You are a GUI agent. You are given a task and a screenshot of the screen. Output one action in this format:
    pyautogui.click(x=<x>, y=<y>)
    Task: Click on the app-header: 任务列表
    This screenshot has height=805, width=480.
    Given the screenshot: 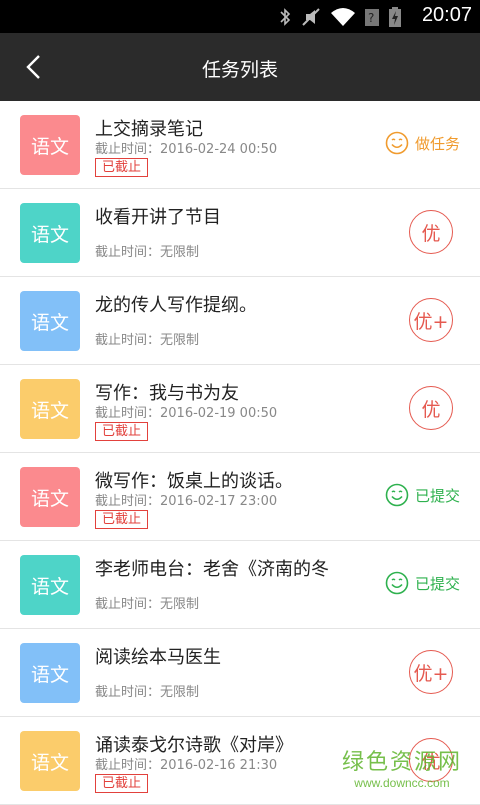 What is the action you would take?
    pyautogui.click(x=240, y=67)
    